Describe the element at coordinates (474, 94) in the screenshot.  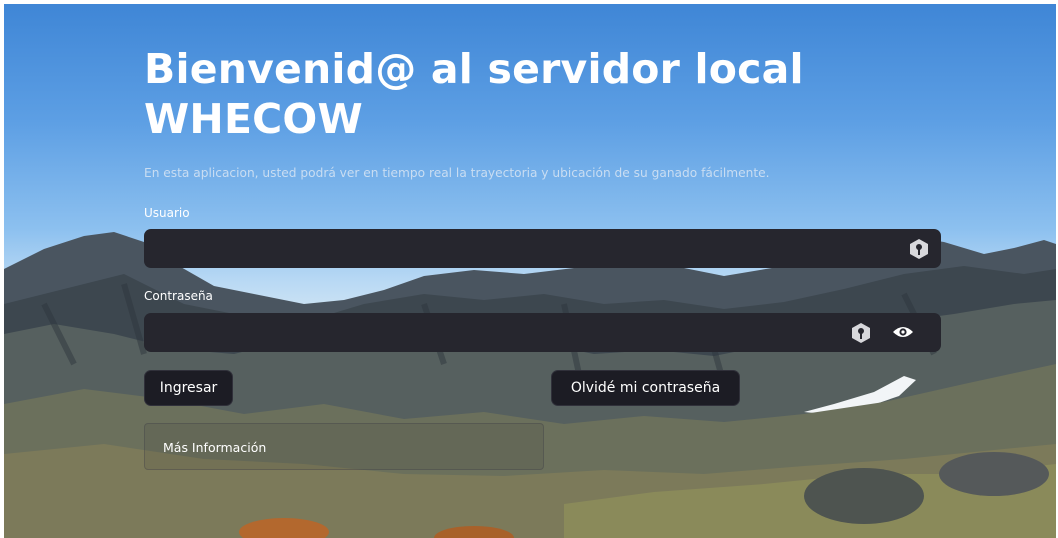
I see `page-title: Bienvenid@ al servidor local WHECOW` at that location.